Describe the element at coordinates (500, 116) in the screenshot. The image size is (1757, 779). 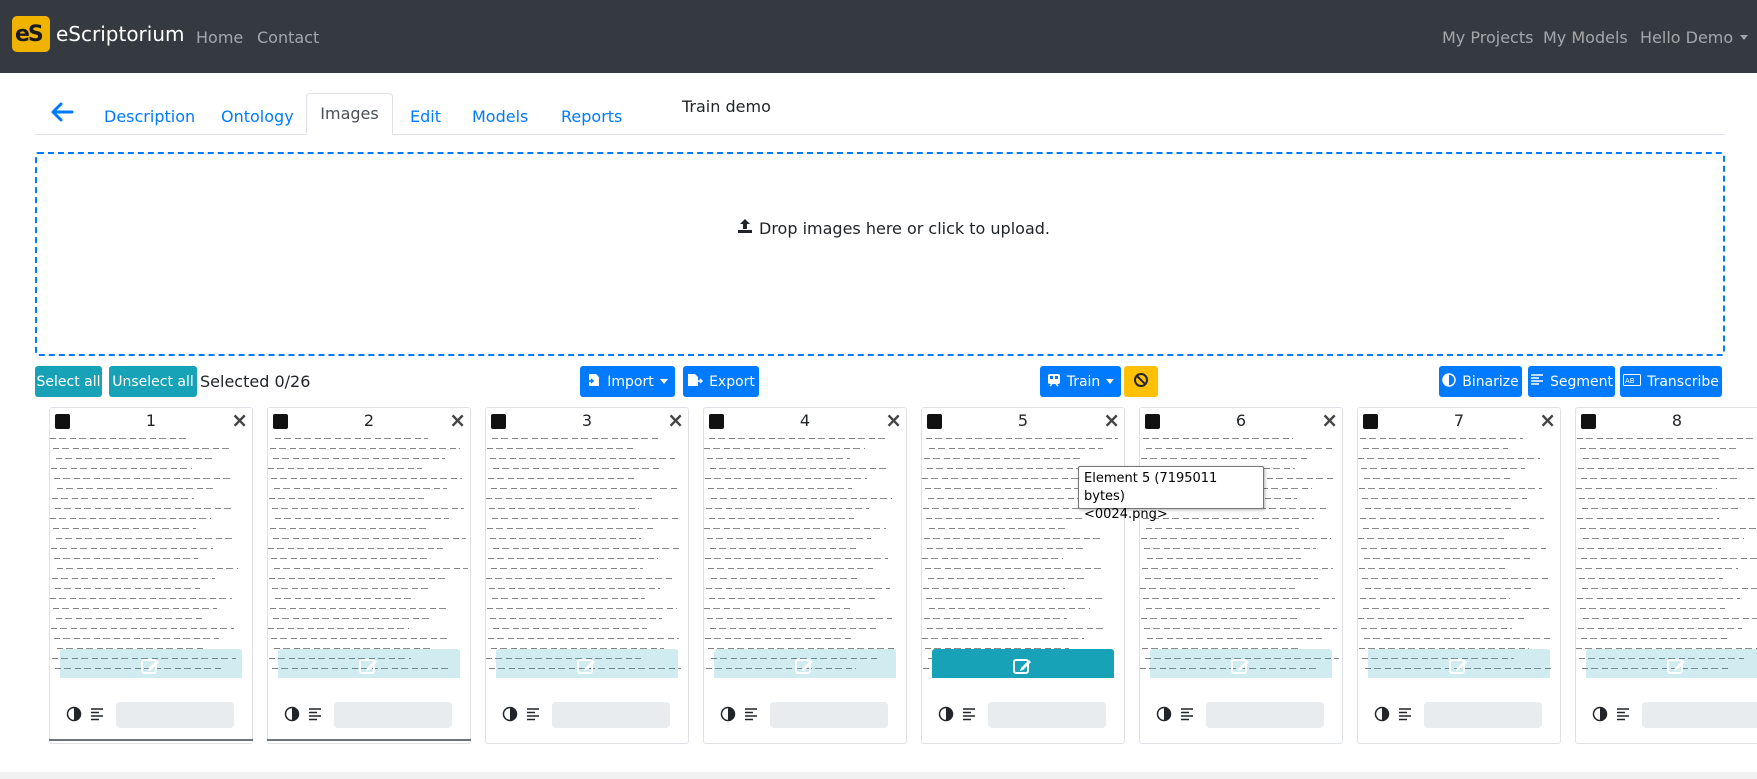
I see `tab-models: Models` at that location.